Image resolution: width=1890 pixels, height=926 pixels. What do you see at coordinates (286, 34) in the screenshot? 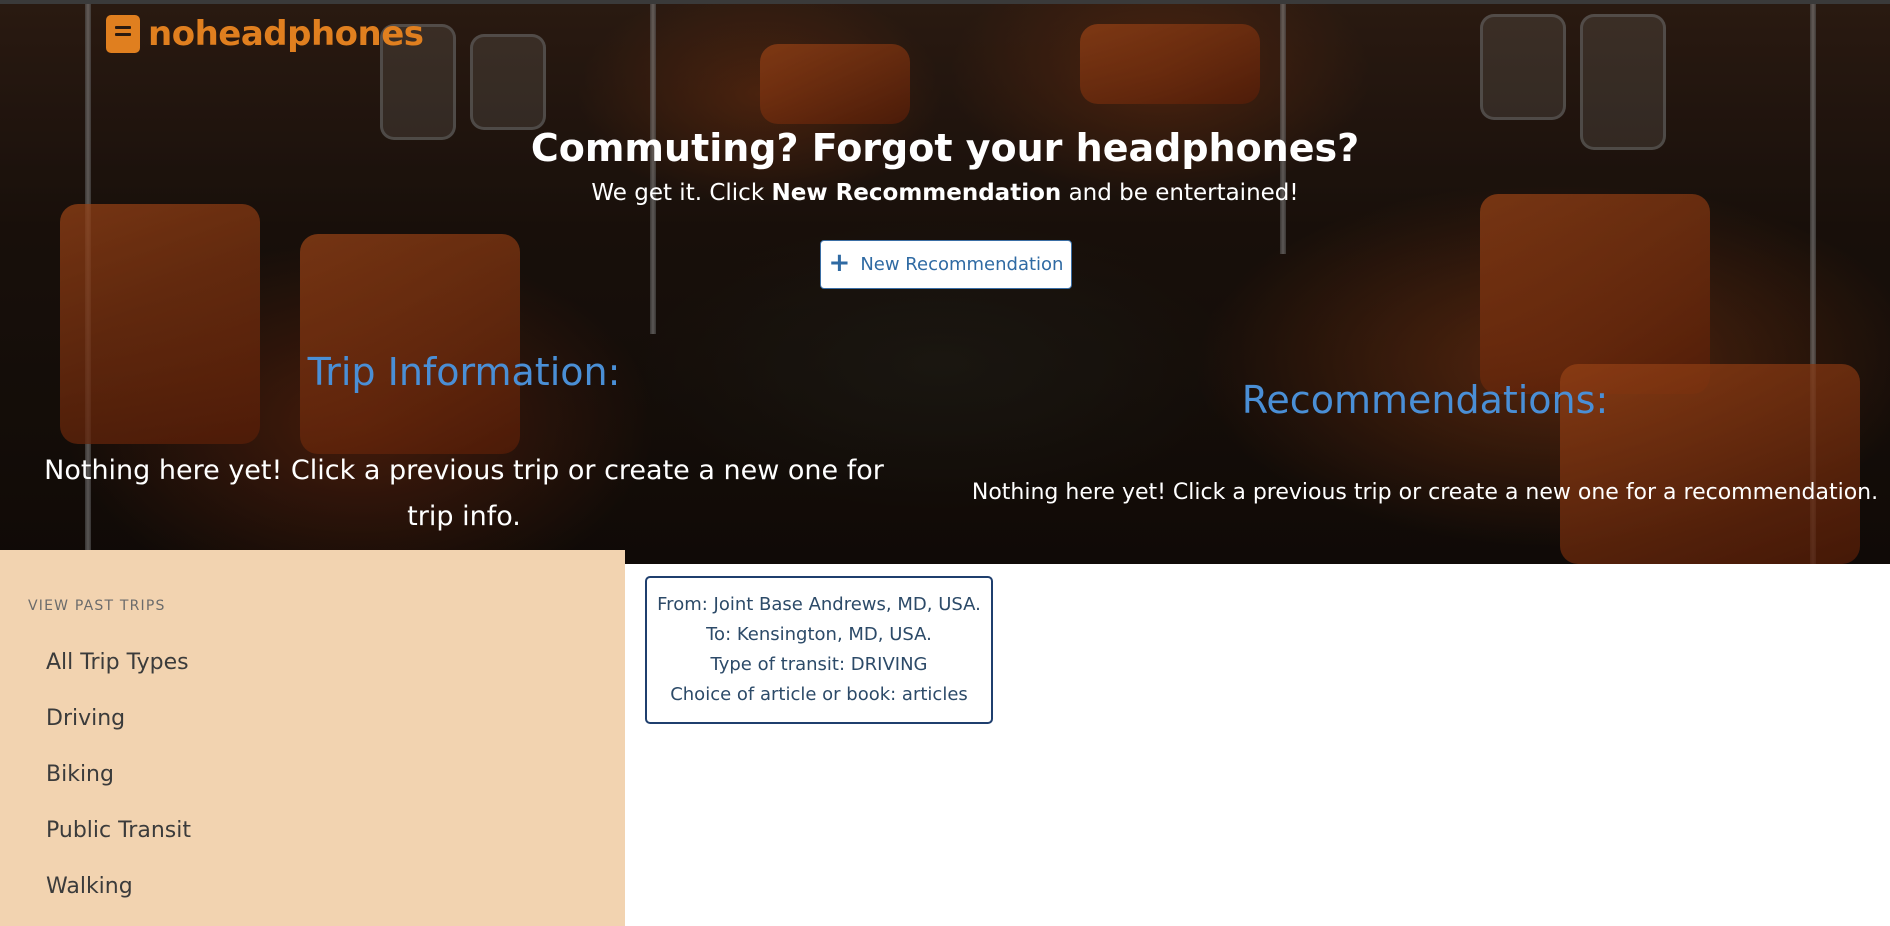
I see `brand-name: noheadphones` at bounding box center [286, 34].